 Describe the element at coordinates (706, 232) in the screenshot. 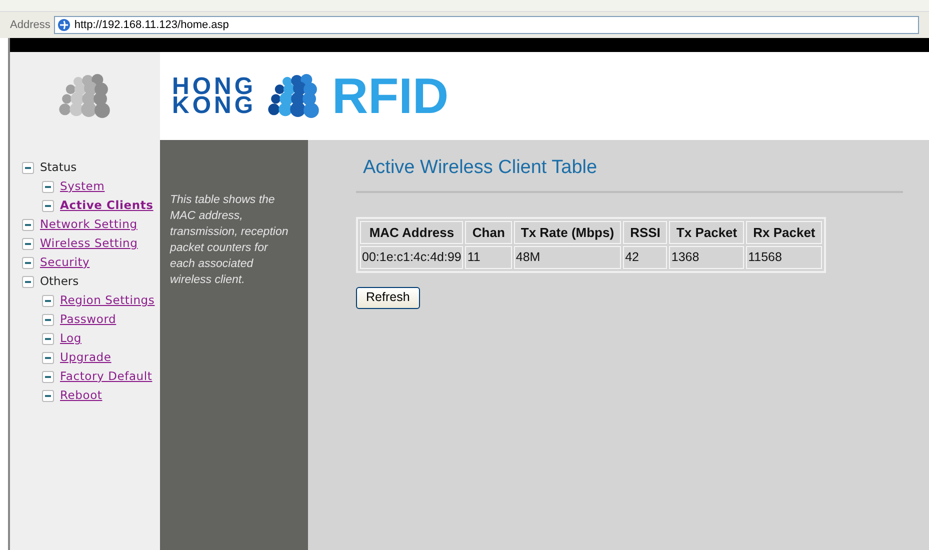

I see `column-header: Tx Packet` at that location.